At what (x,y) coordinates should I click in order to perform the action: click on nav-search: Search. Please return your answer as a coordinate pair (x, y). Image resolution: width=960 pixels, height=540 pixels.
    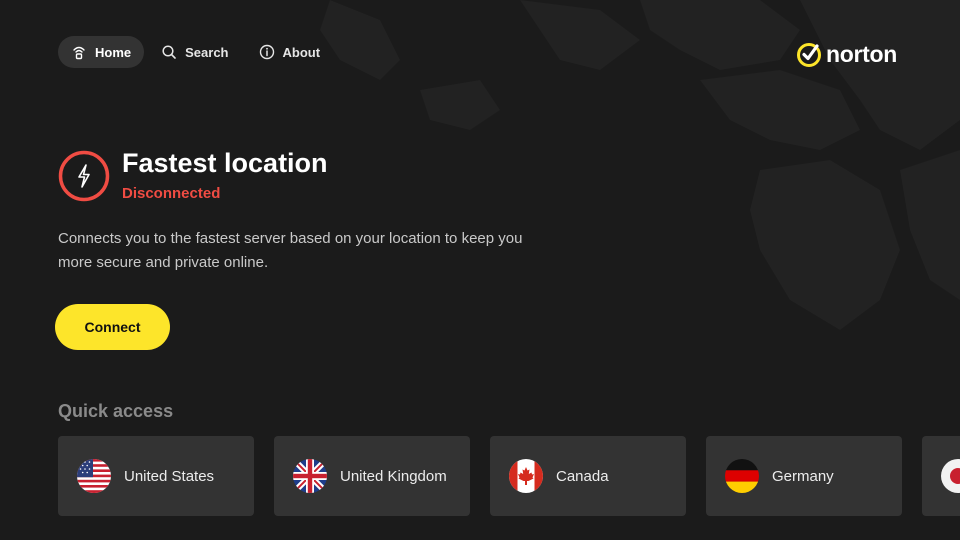
    Looking at the image, I should click on (194, 52).